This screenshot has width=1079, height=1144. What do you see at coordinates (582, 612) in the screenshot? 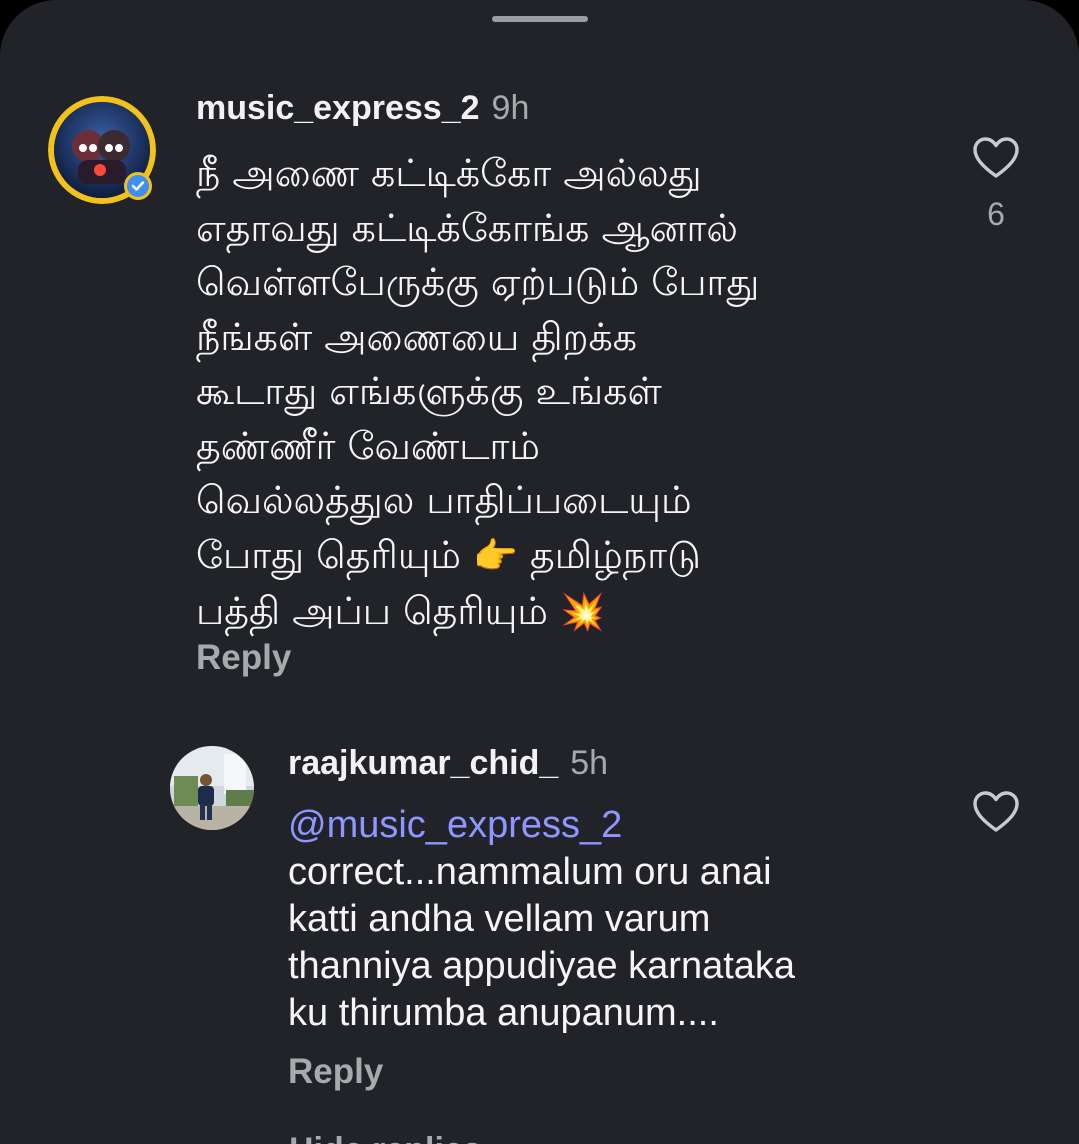
I see `collision-icon: 💥` at bounding box center [582, 612].